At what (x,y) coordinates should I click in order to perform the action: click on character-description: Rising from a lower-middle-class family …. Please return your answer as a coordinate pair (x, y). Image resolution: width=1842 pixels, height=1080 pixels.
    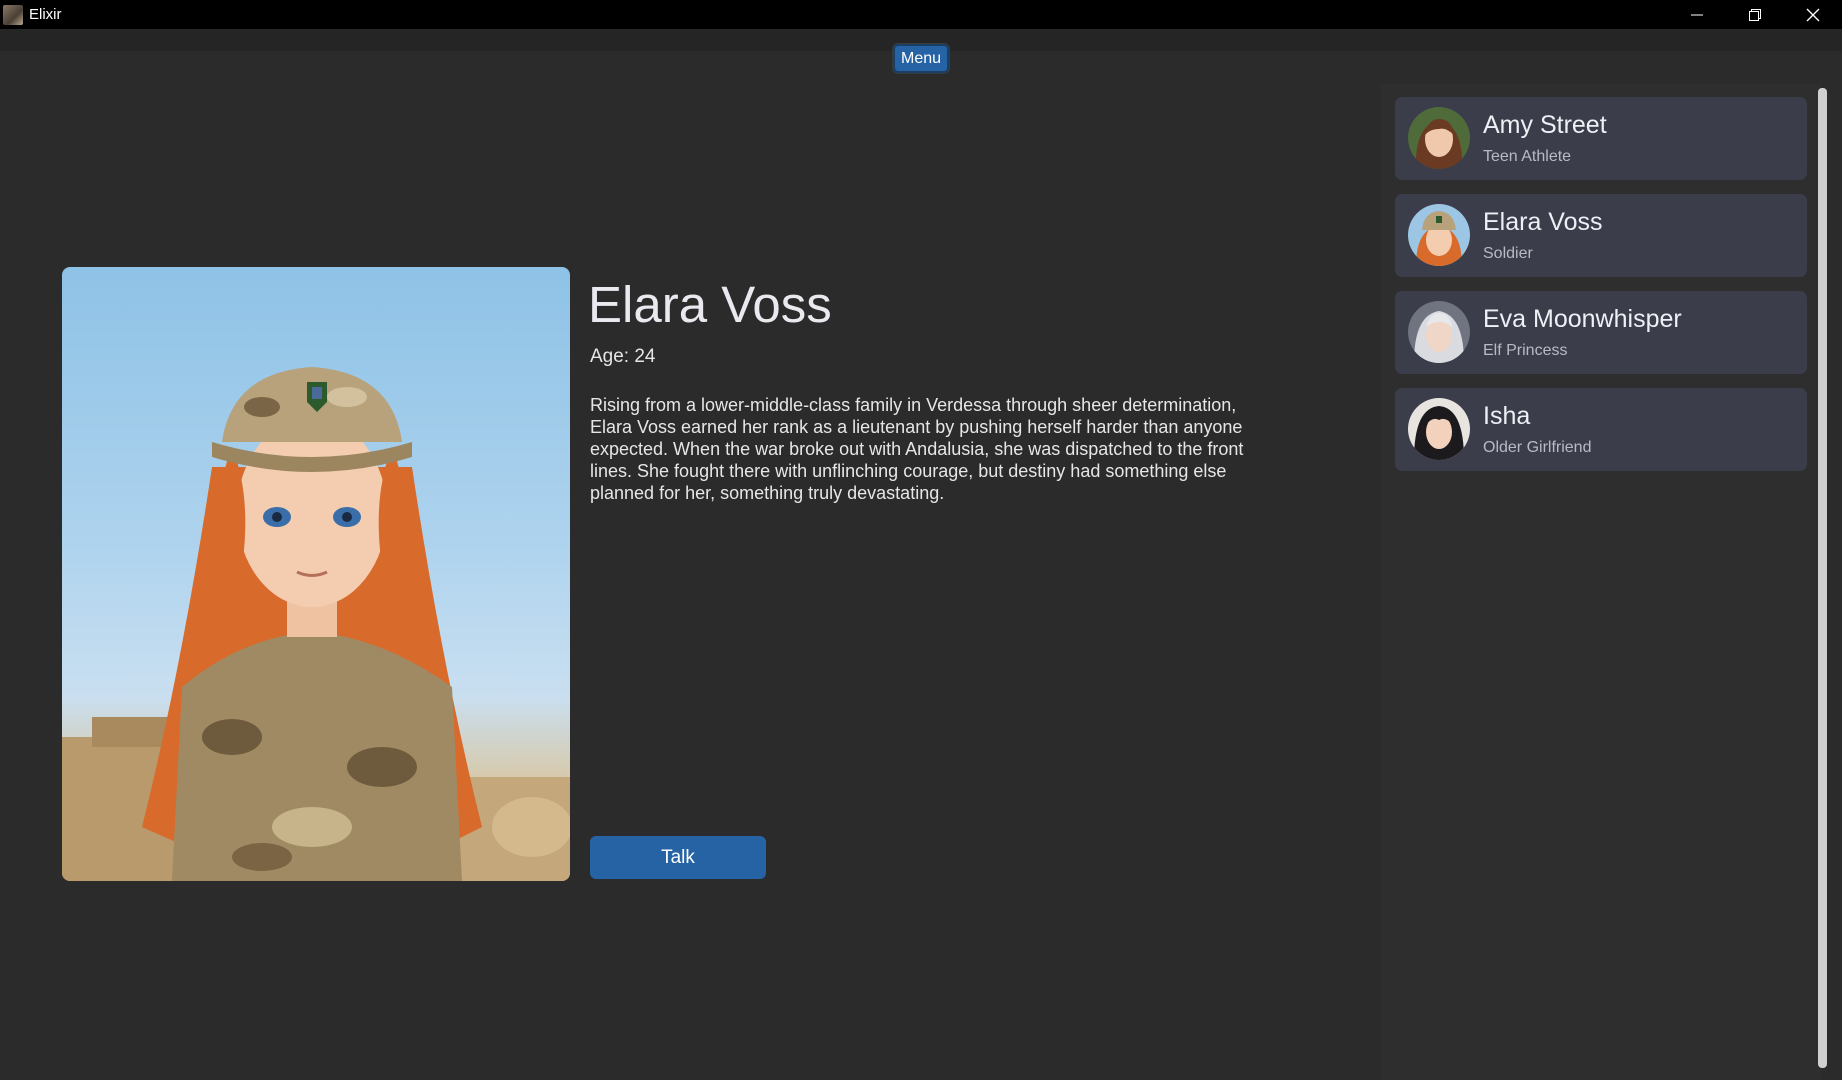
    Looking at the image, I should click on (917, 449).